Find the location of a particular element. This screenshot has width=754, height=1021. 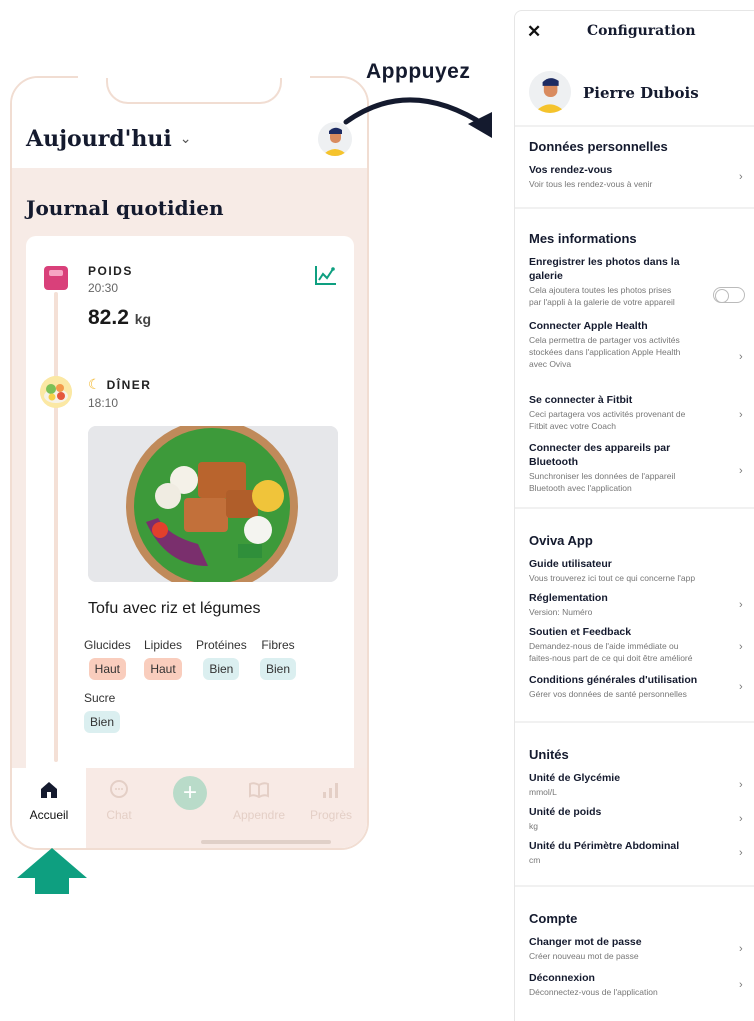

meal-photo is located at coordinates (213, 504).